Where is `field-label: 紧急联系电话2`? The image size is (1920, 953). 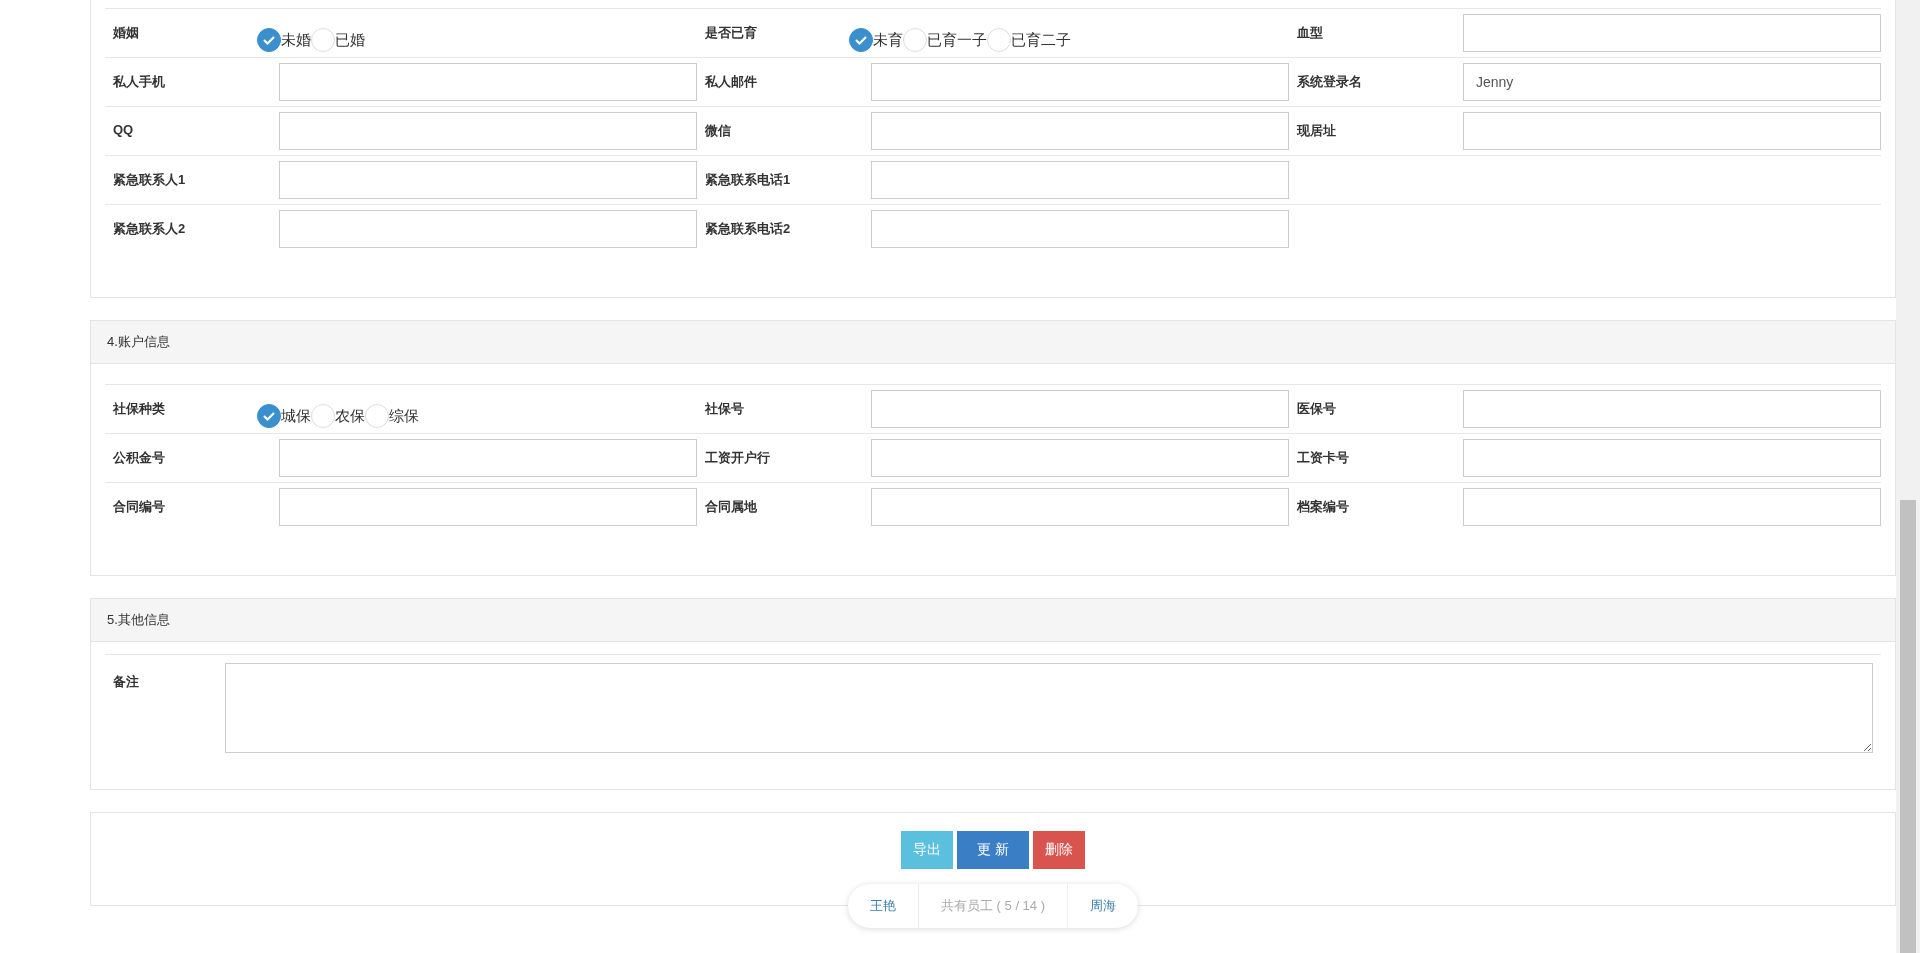 field-label: 紧急联系电话2 is located at coordinates (748, 229).